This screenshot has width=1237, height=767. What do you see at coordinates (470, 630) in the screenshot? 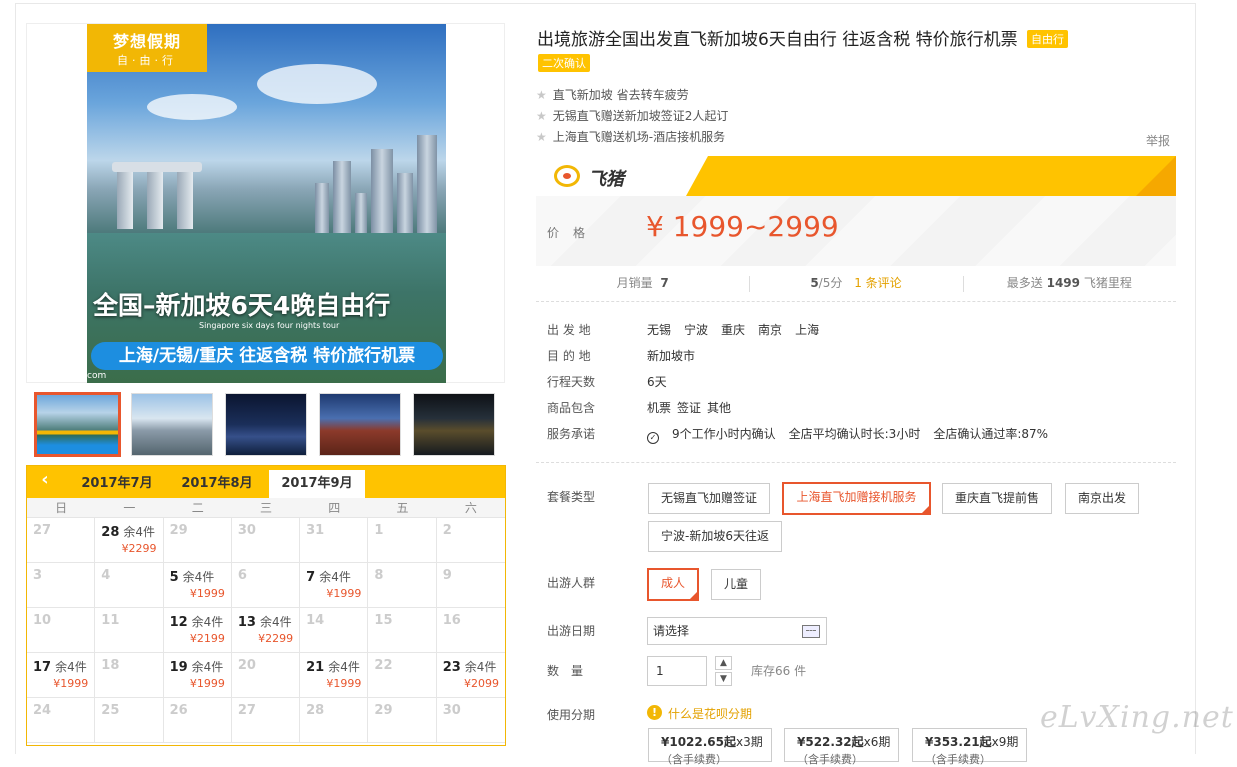
I see `calendar-day: 16` at bounding box center [470, 630].